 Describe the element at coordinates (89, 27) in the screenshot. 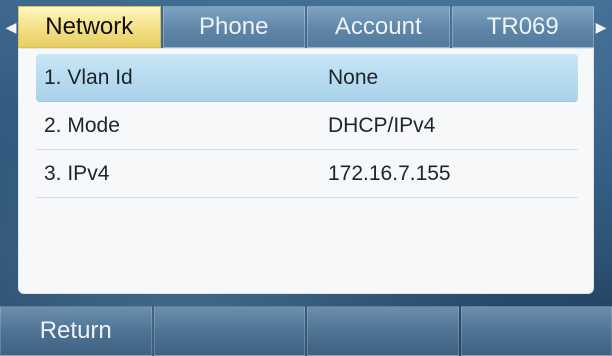

I see `tab-network: Network` at that location.